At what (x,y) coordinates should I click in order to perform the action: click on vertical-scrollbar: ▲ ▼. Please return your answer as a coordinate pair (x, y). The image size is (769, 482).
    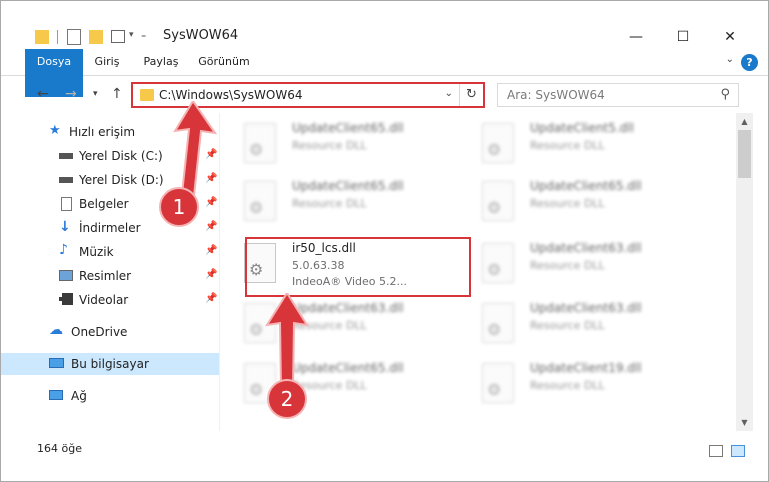
    Looking at the image, I should click on (744, 272).